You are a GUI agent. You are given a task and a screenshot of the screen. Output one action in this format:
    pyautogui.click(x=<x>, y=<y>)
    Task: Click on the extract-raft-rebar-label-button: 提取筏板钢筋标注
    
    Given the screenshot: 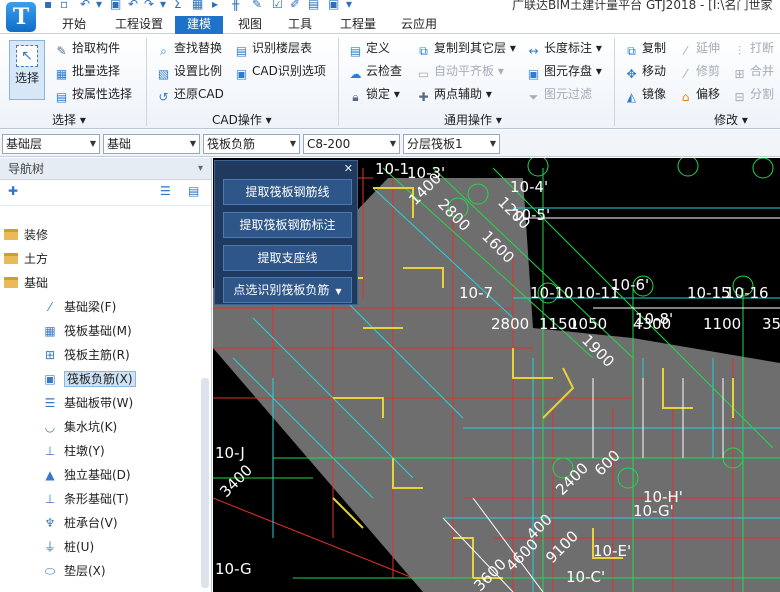 What is the action you would take?
    pyautogui.click(x=287, y=225)
    